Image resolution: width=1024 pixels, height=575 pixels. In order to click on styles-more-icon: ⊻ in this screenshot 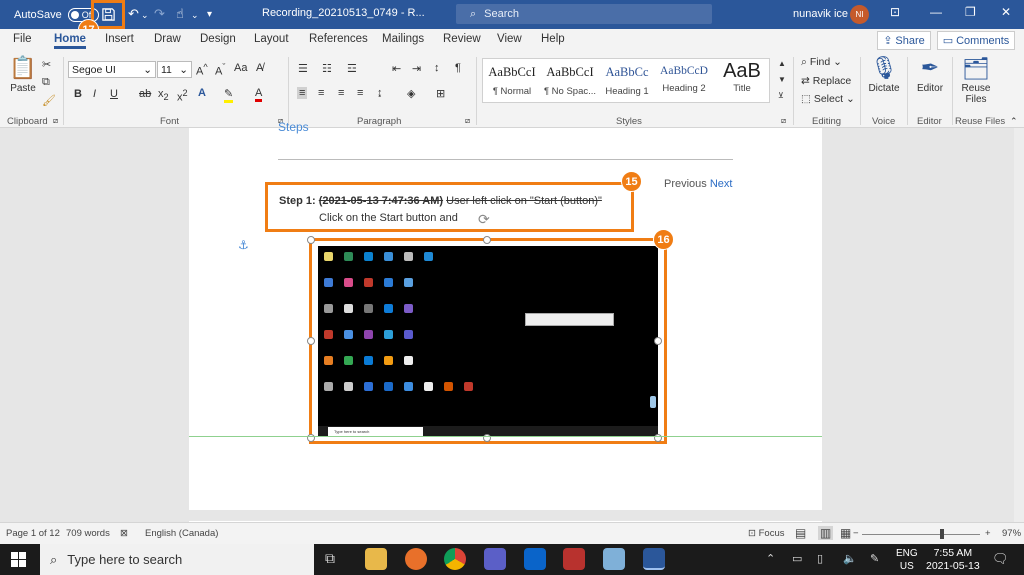, I will do `click(781, 95)`.